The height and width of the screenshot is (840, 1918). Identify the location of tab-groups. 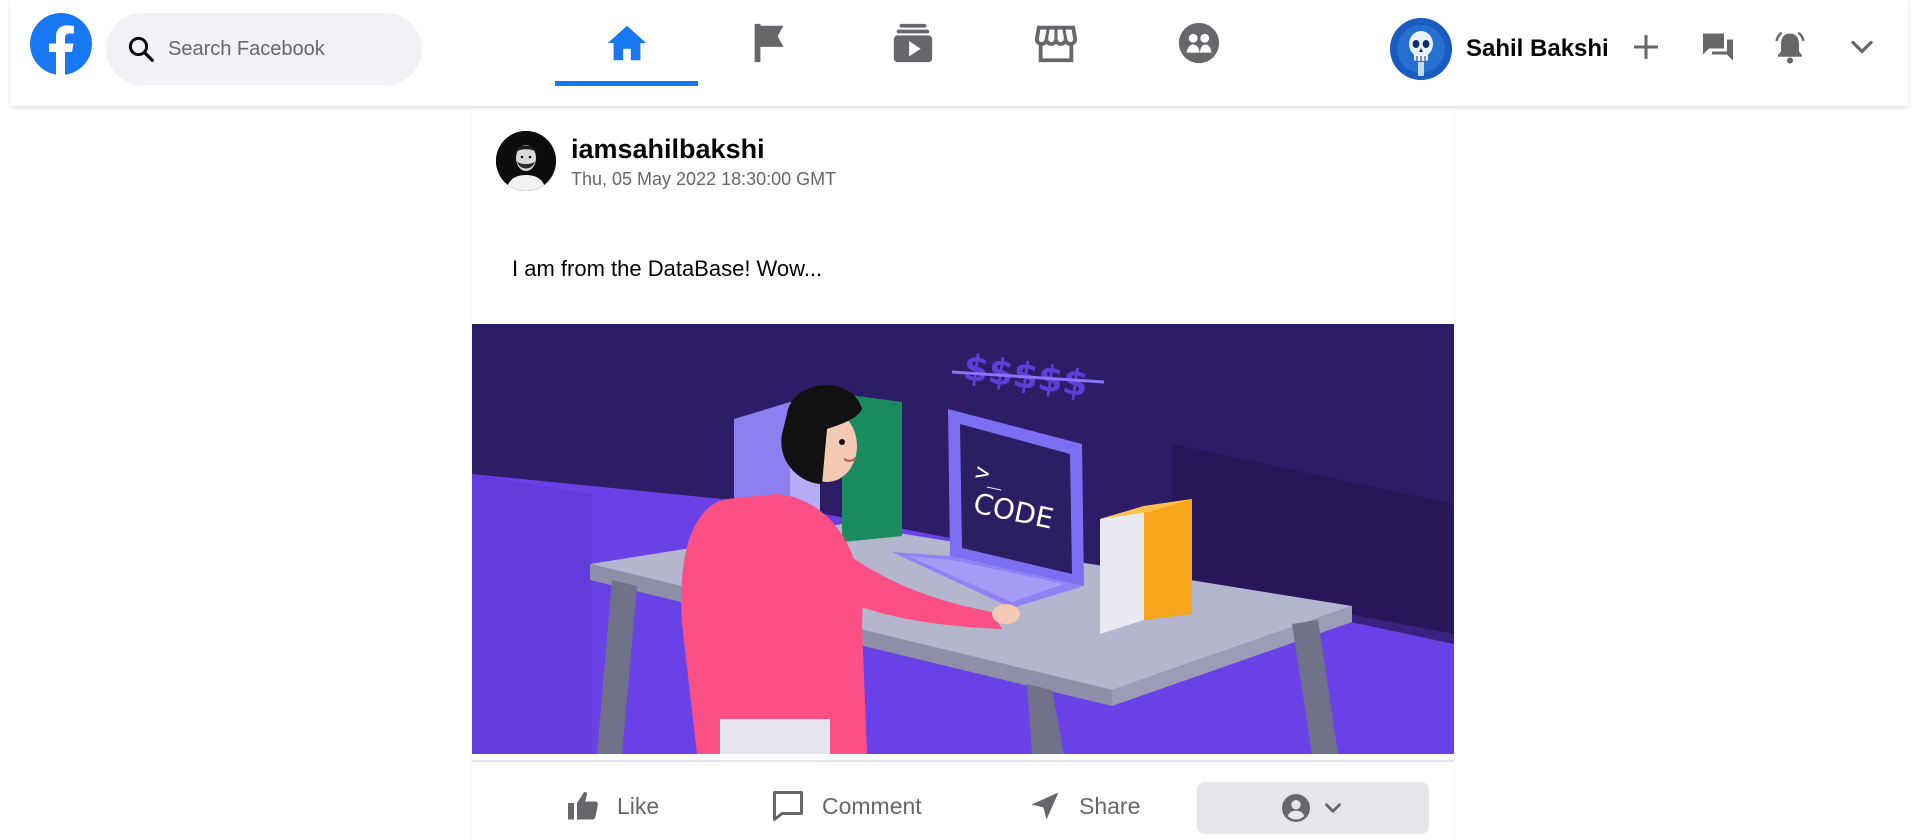
(1198, 43).